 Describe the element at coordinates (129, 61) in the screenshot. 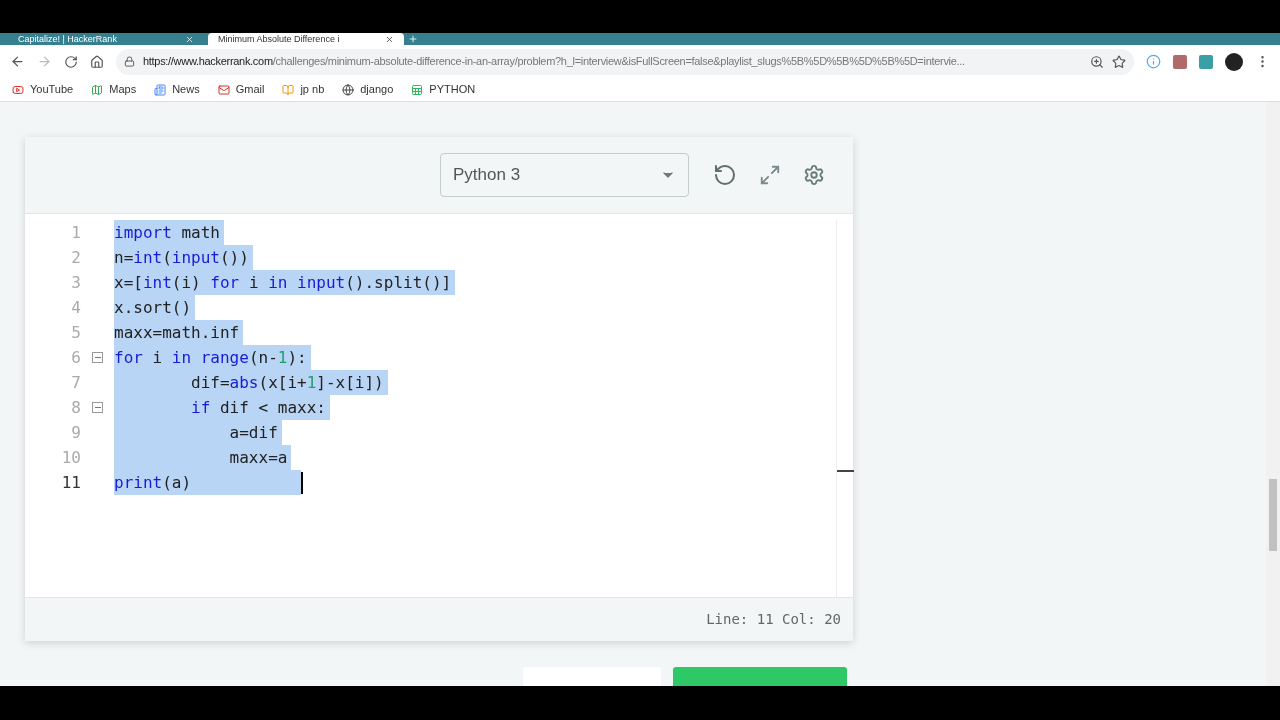

I see `lock-icon` at that location.